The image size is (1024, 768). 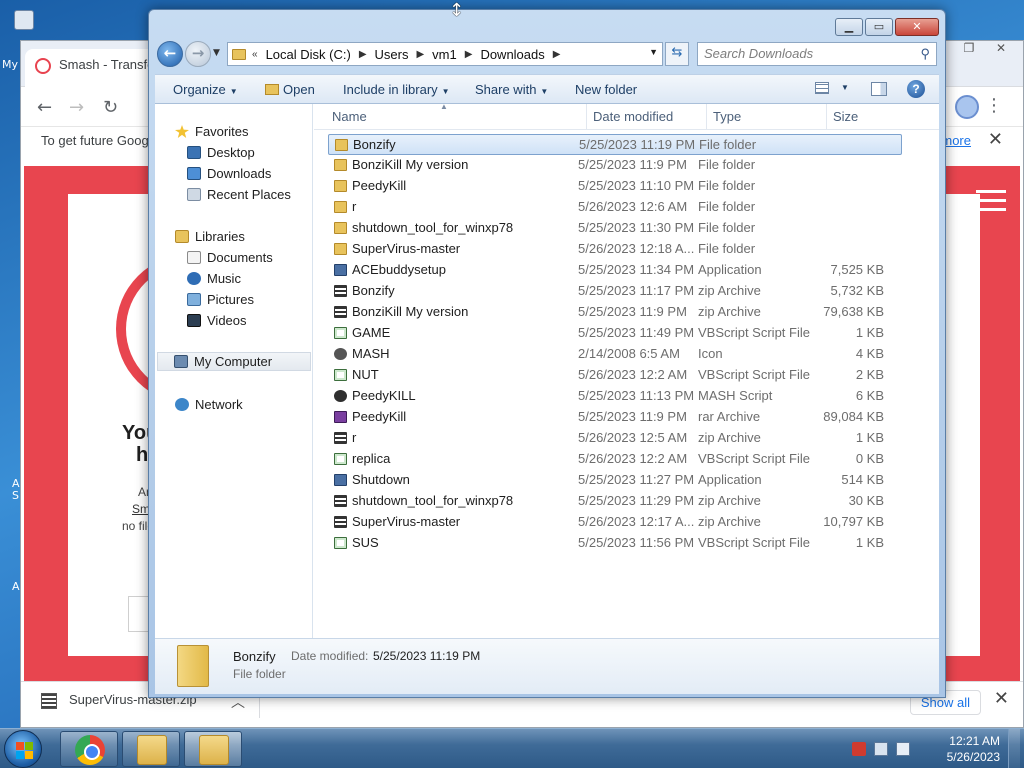 What do you see at coordinates (25, 20) in the screenshot?
I see `desktop-icon-computer` at bounding box center [25, 20].